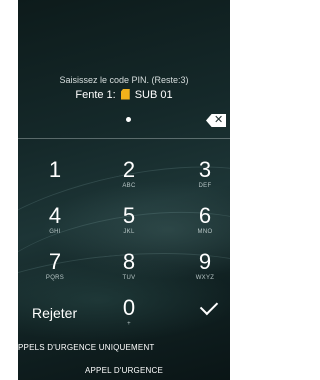 This screenshot has width=320, height=380. What do you see at coordinates (55, 261) in the screenshot?
I see `key-digit: 7` at bounding box center [55, 261].